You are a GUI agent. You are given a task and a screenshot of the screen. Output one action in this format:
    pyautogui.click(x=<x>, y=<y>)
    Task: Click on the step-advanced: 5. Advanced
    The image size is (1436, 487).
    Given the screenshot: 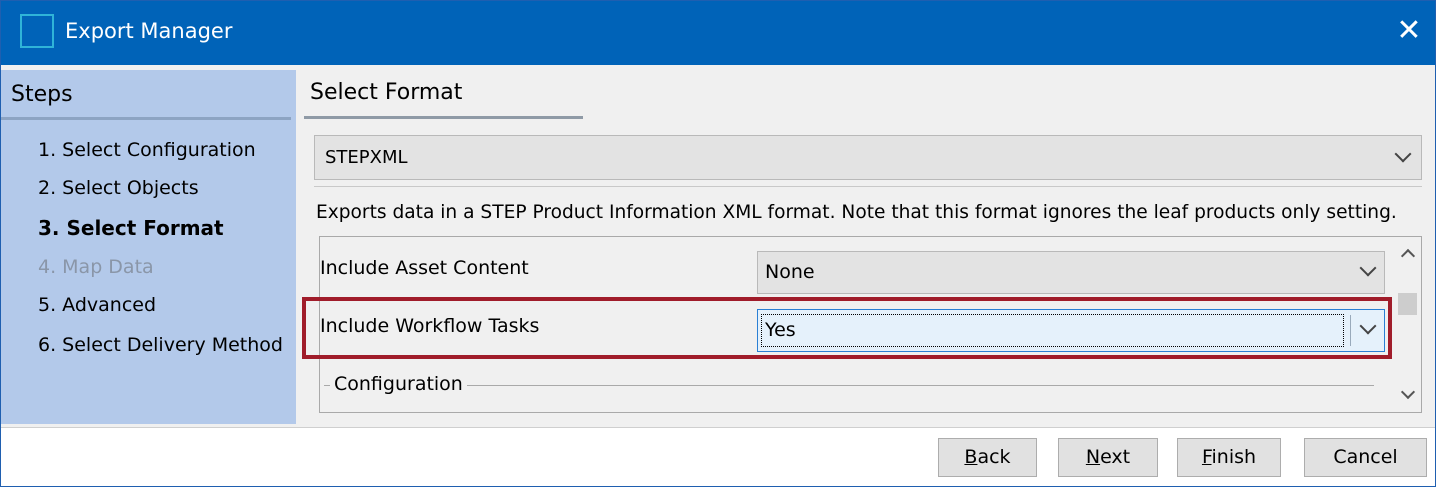 What is the action you would take?
    pyautogui.click(x=97, y=305)
    